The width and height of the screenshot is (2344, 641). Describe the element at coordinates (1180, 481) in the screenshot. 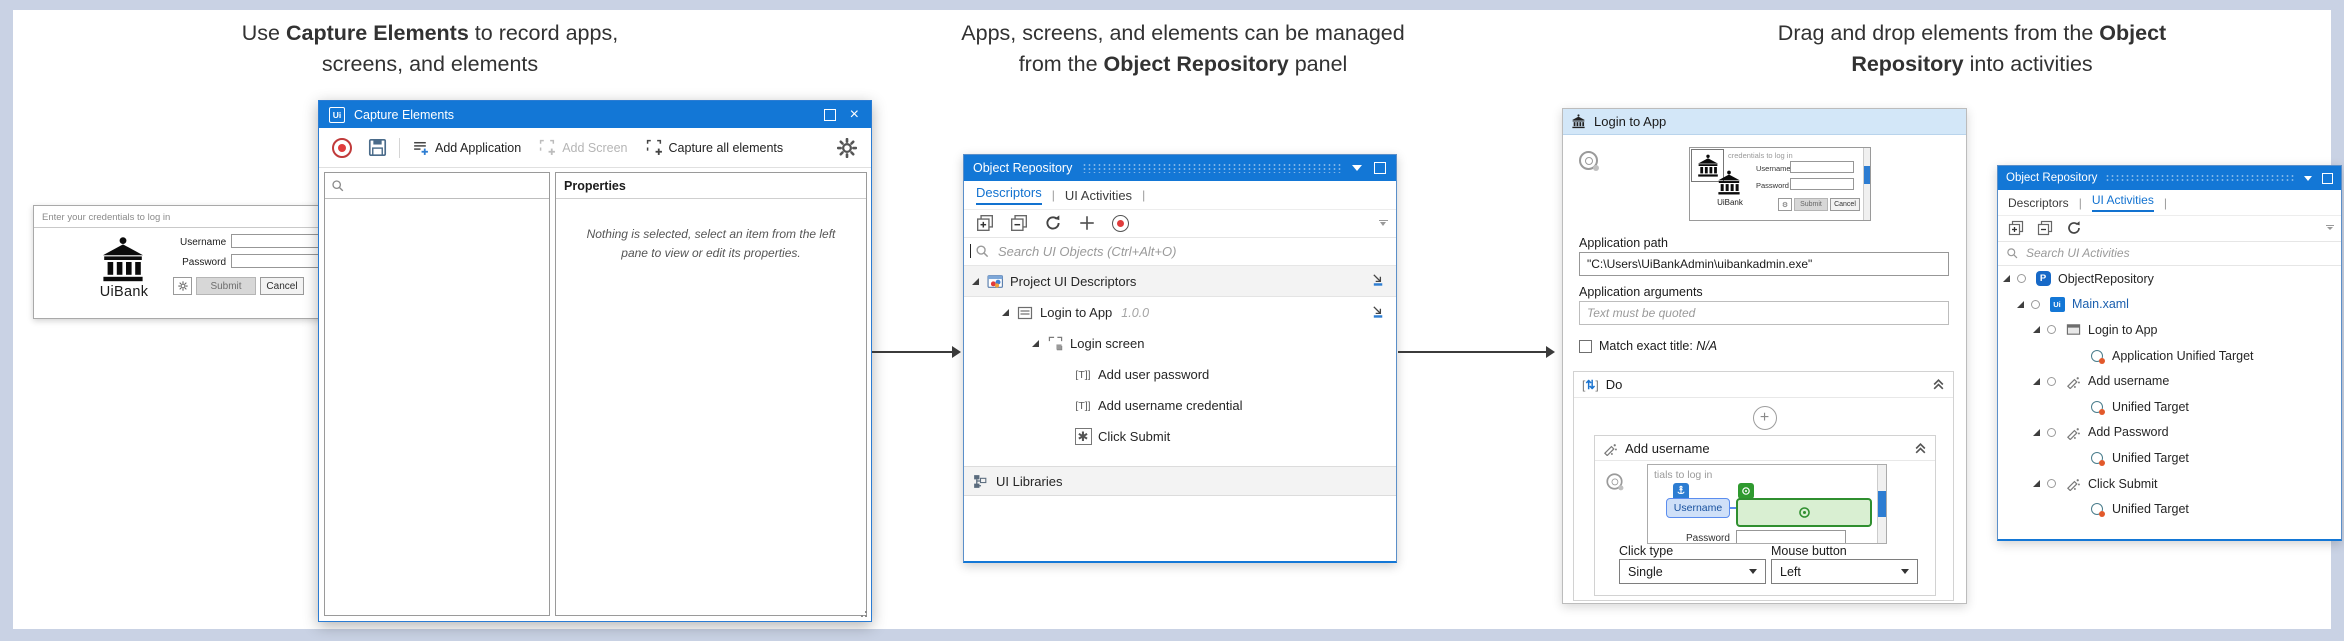

I see `ui-libraries-row: UI Libraries` at that location.